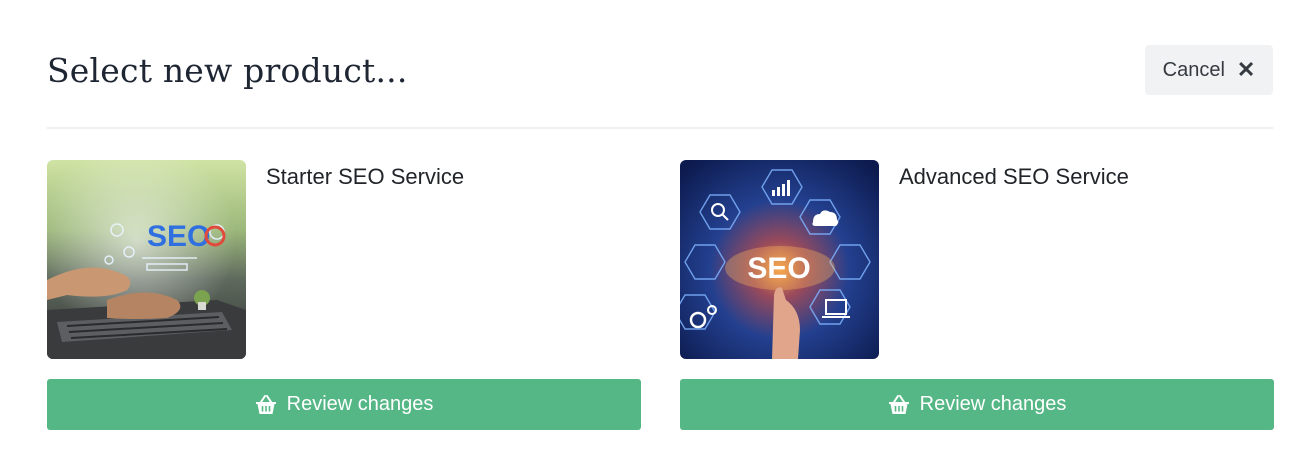 The height and width of the screenshot is (466, 1306). Describe the element at coordinates (1193, 69) in the screenshot. I see `cancel-label: Cancel` at that location.